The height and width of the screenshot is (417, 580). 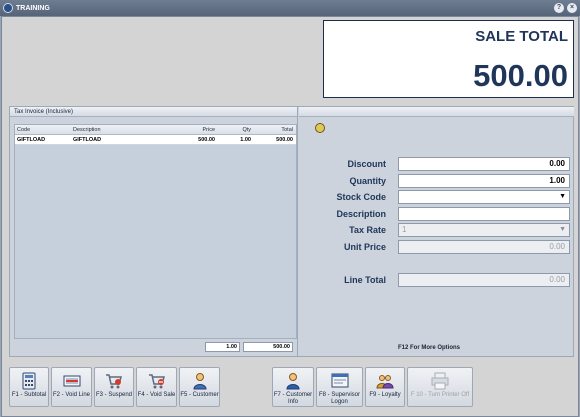 What do you see at coordinates (222, 347) in the screenshot?
I see `total-qty-field: 1.00` at bounding box center [222, 347].